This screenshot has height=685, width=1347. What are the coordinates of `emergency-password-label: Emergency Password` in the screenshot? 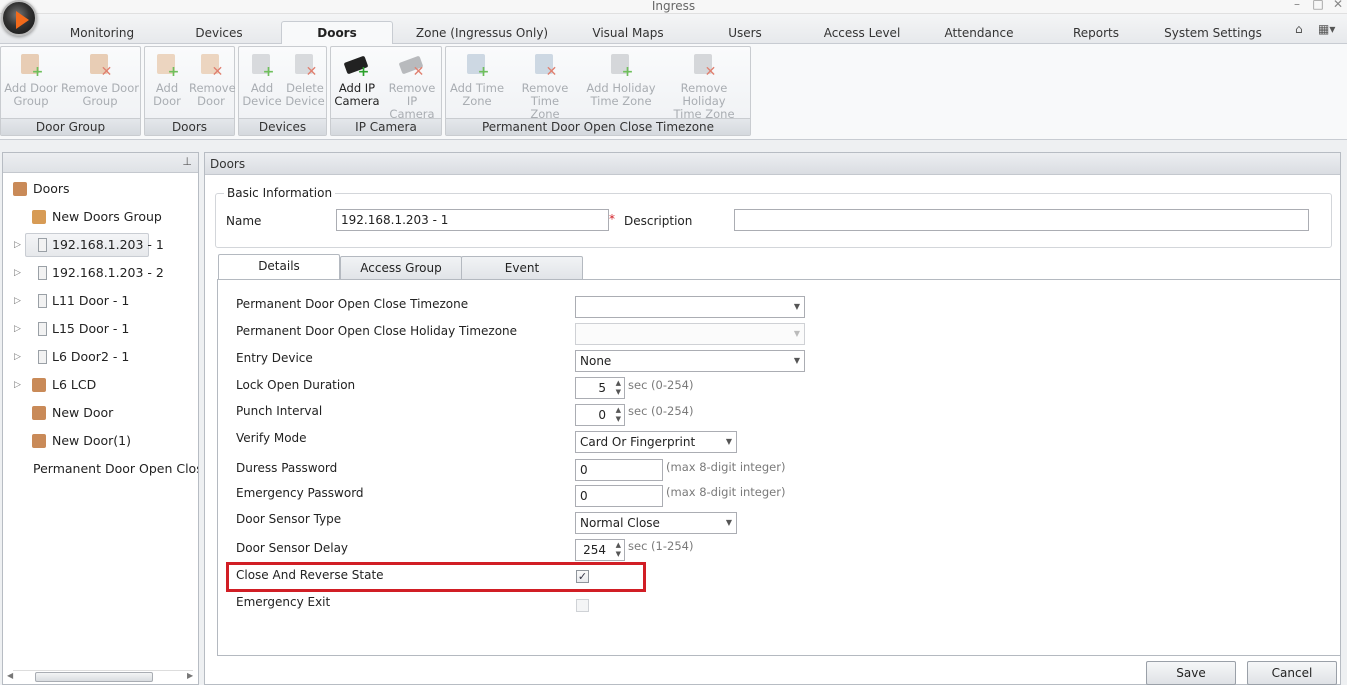 It's located at (300, 493).